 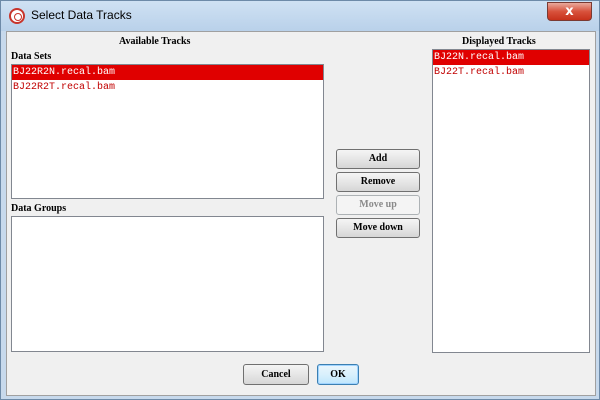 I want to click on title-bar: Select Data Tracks x, so click(x=300, y=16).